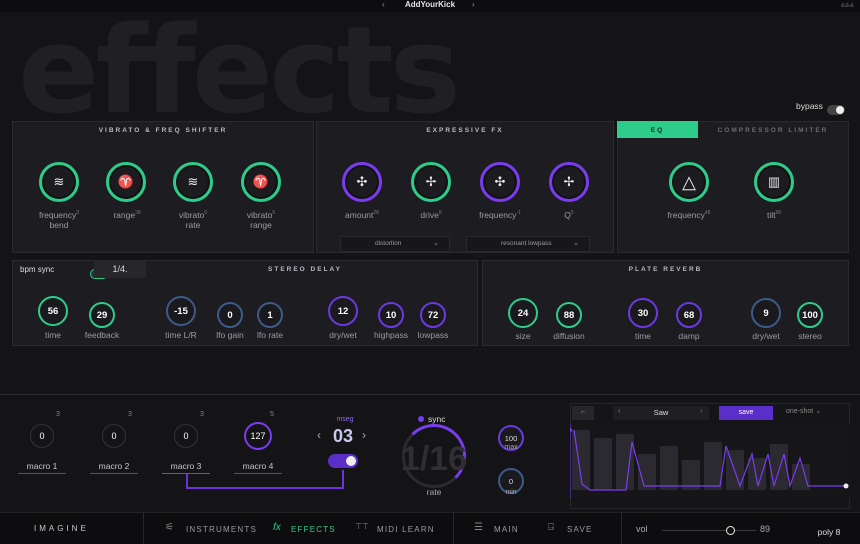 This screenshot has height=544, width=860. I want to click on save-icon: ⍈, so click(551, 527).